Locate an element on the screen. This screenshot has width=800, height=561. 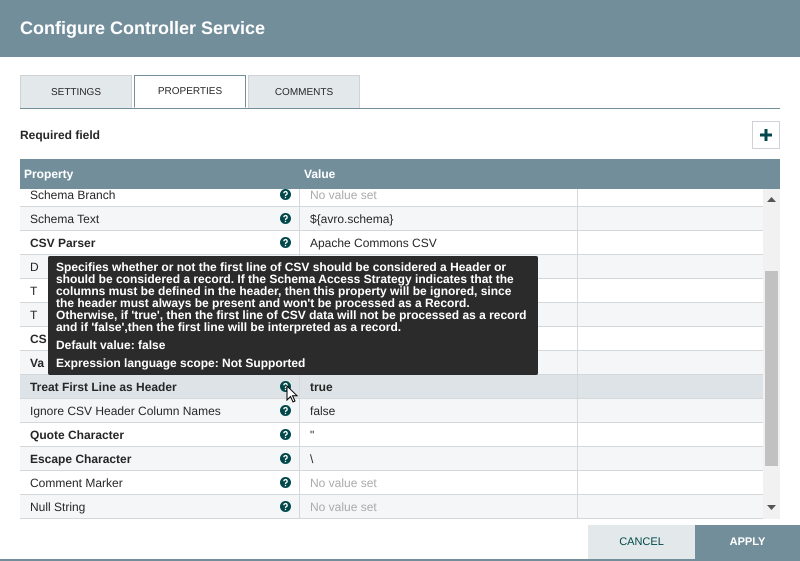
table-row: CSV Parser Apache Commons CSV is located at coordinates (391, 243).